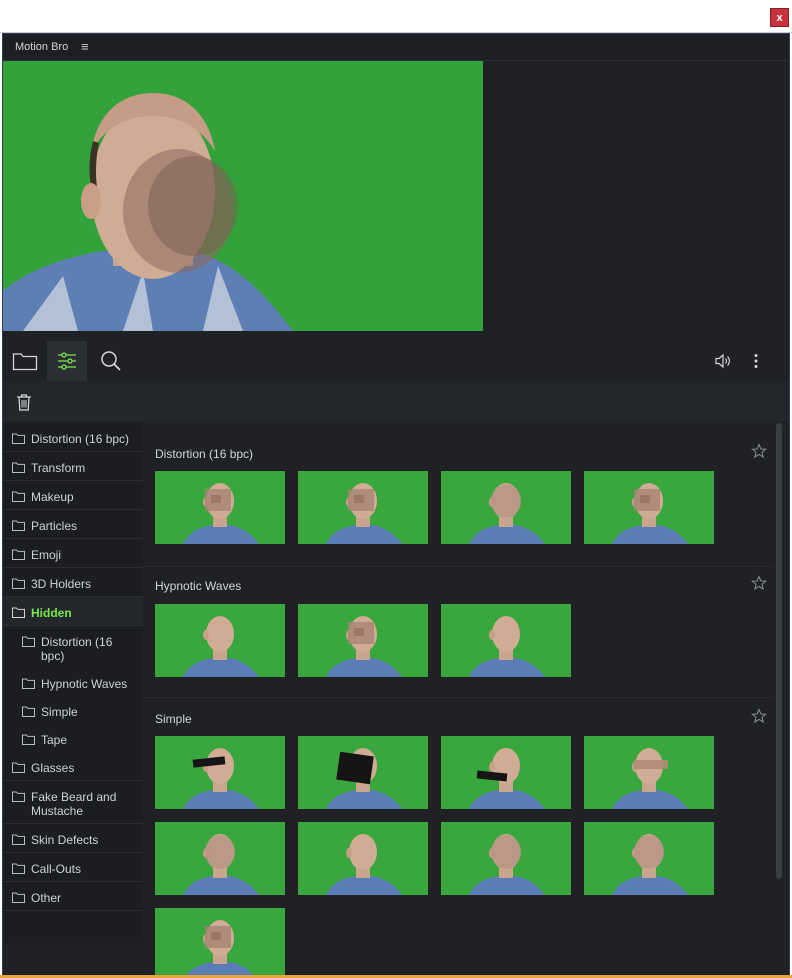 The width and height of the screenshot is (792, 978). What do you see at coordinates (396, 47) in the screenshot?
I see `panel-header: Motion Bro ≡` at bounding box center [396, 47].